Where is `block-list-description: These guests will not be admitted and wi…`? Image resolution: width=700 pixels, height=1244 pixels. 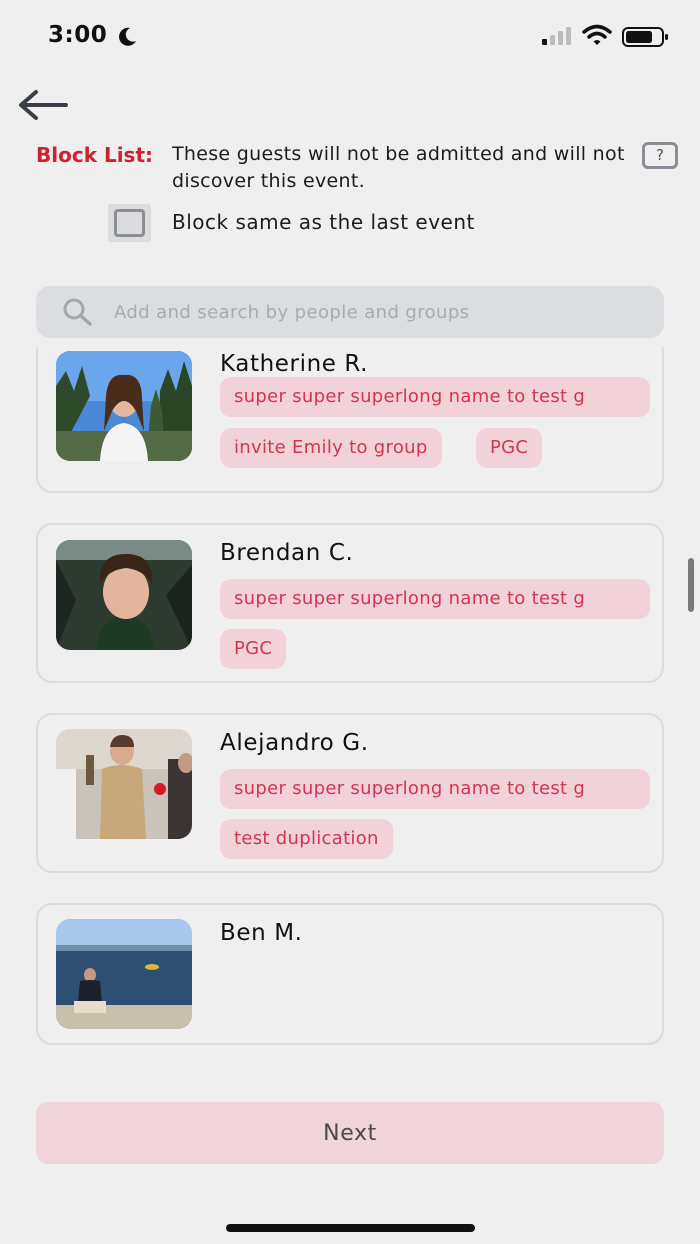 block-list-description: These guests will not be admitted and wi… is located at coordinates (398, 167).